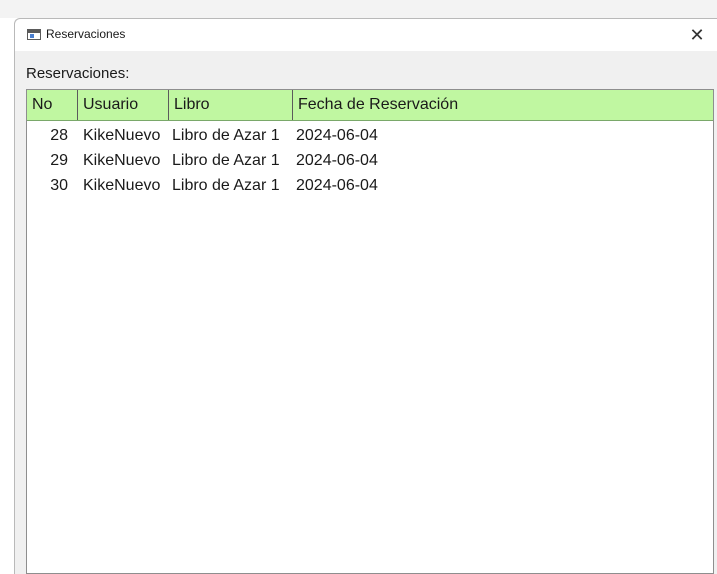 This screenshot has width=717, height=574. I want to click on column-header-row: No Usuario Libro Fecha de Reservación, so click(370, 105).